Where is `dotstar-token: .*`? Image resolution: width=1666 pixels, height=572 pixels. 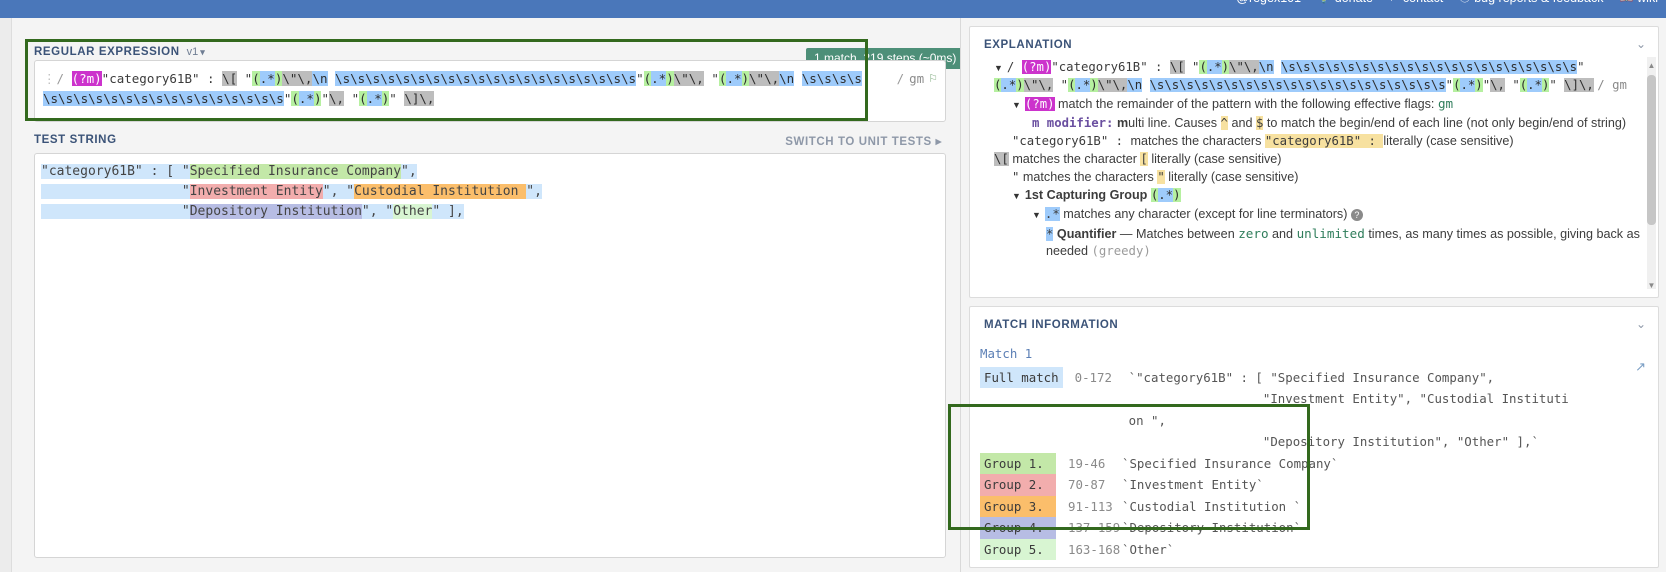 dotstar-token: .* is located at coordinates (1052, 214).